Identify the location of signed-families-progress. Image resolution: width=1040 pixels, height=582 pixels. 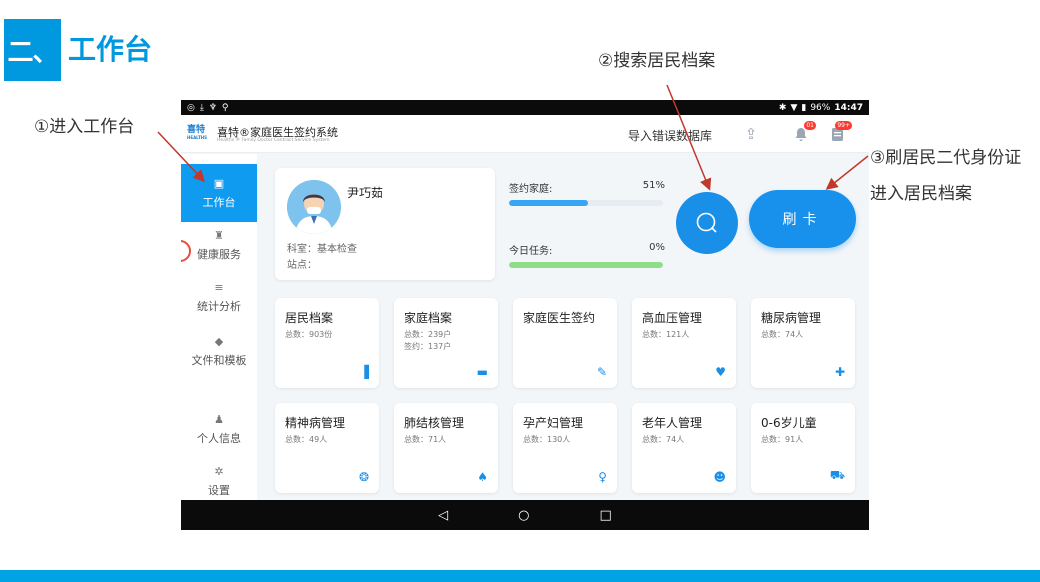
(586, 203).